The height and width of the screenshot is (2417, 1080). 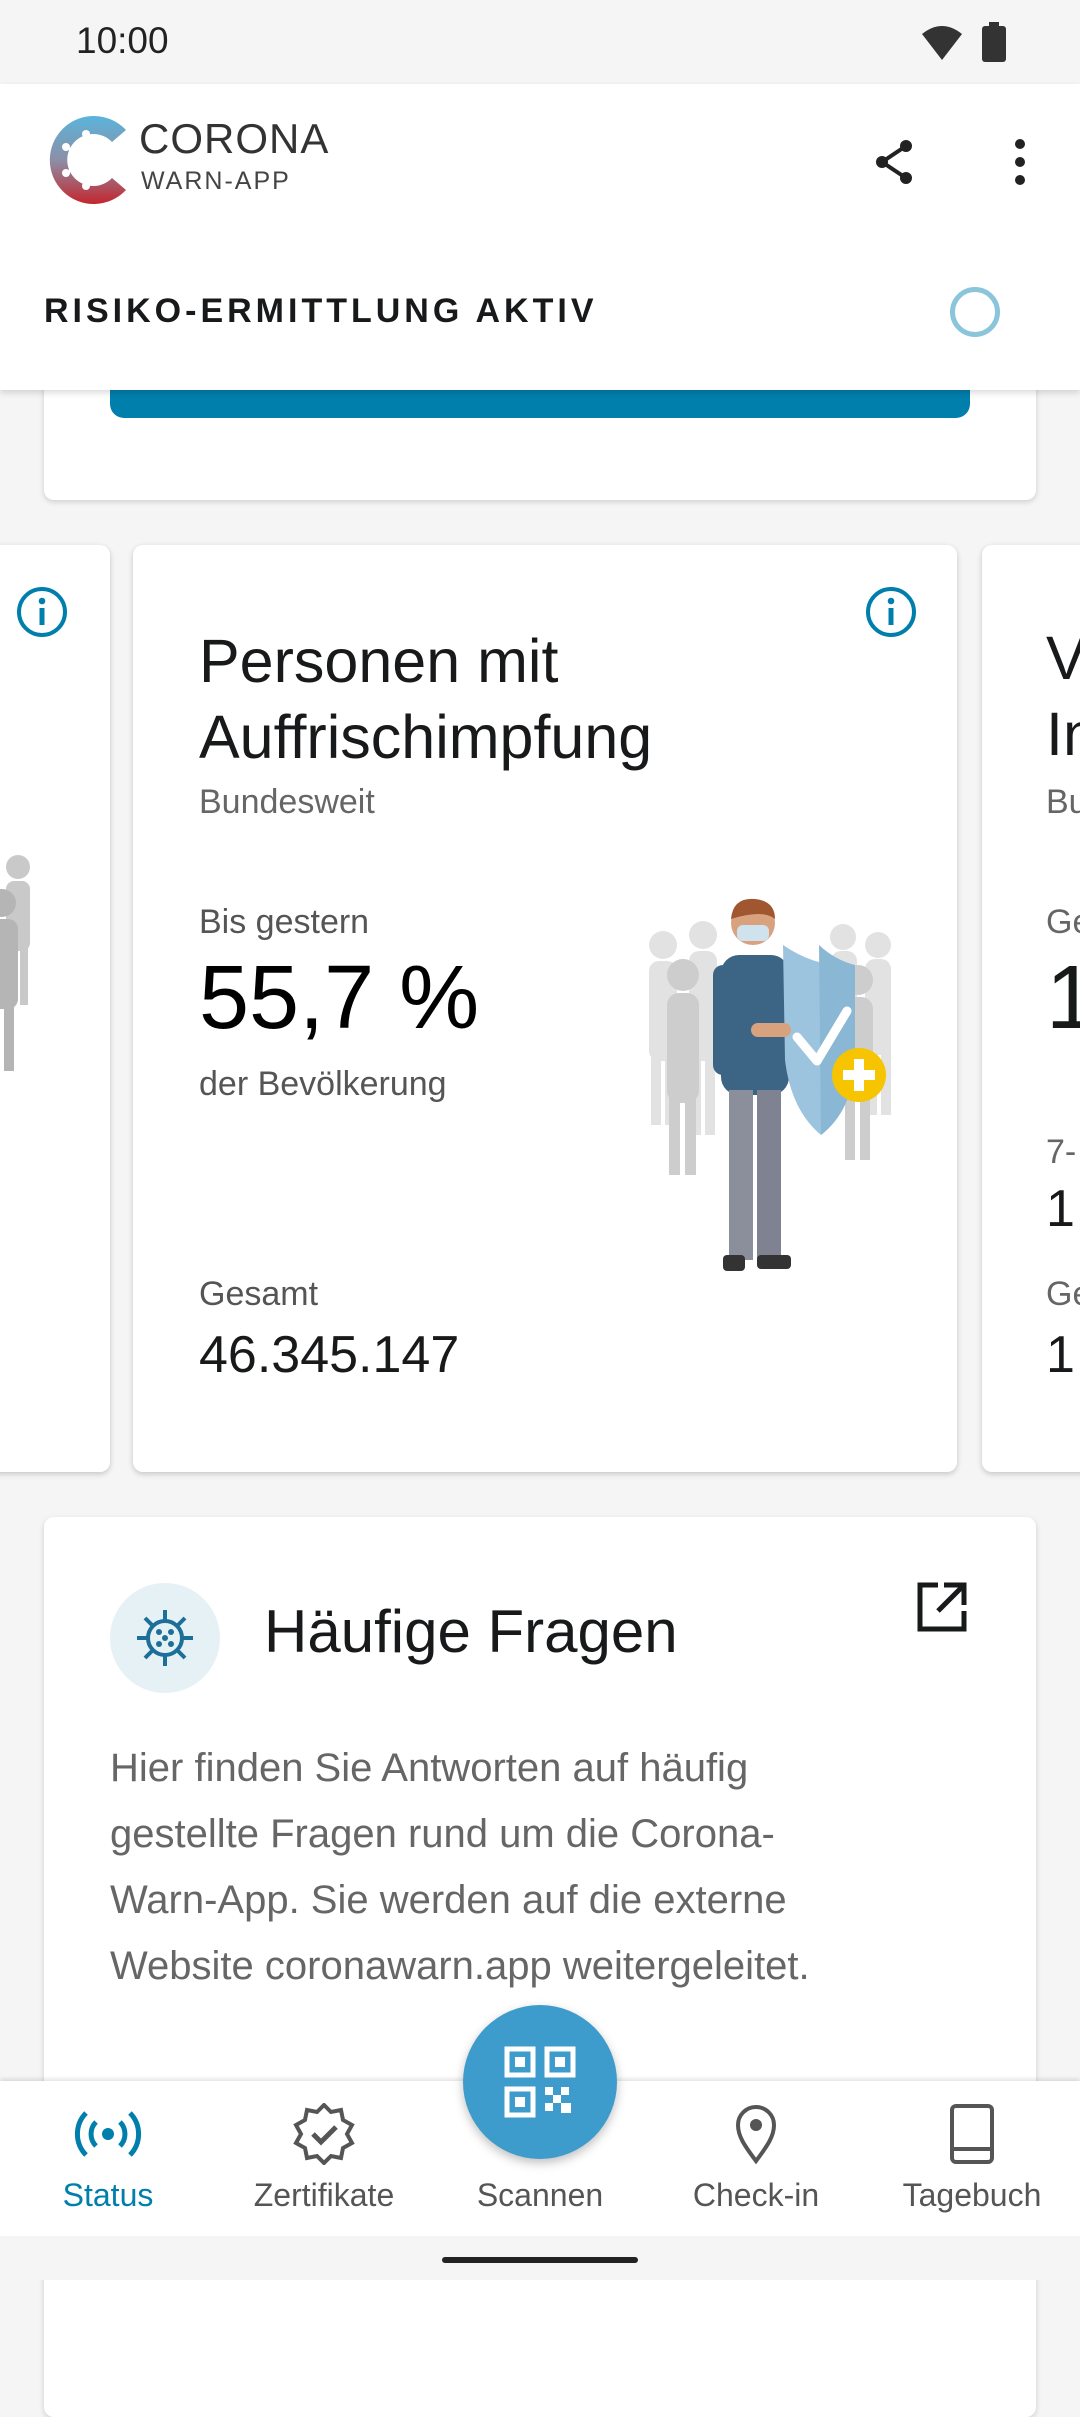 What do you see at coordinates (972, 2195) in the screenshot?
I see `nav-label-diary: Tagebuch` at bounding box center [972, 2195].